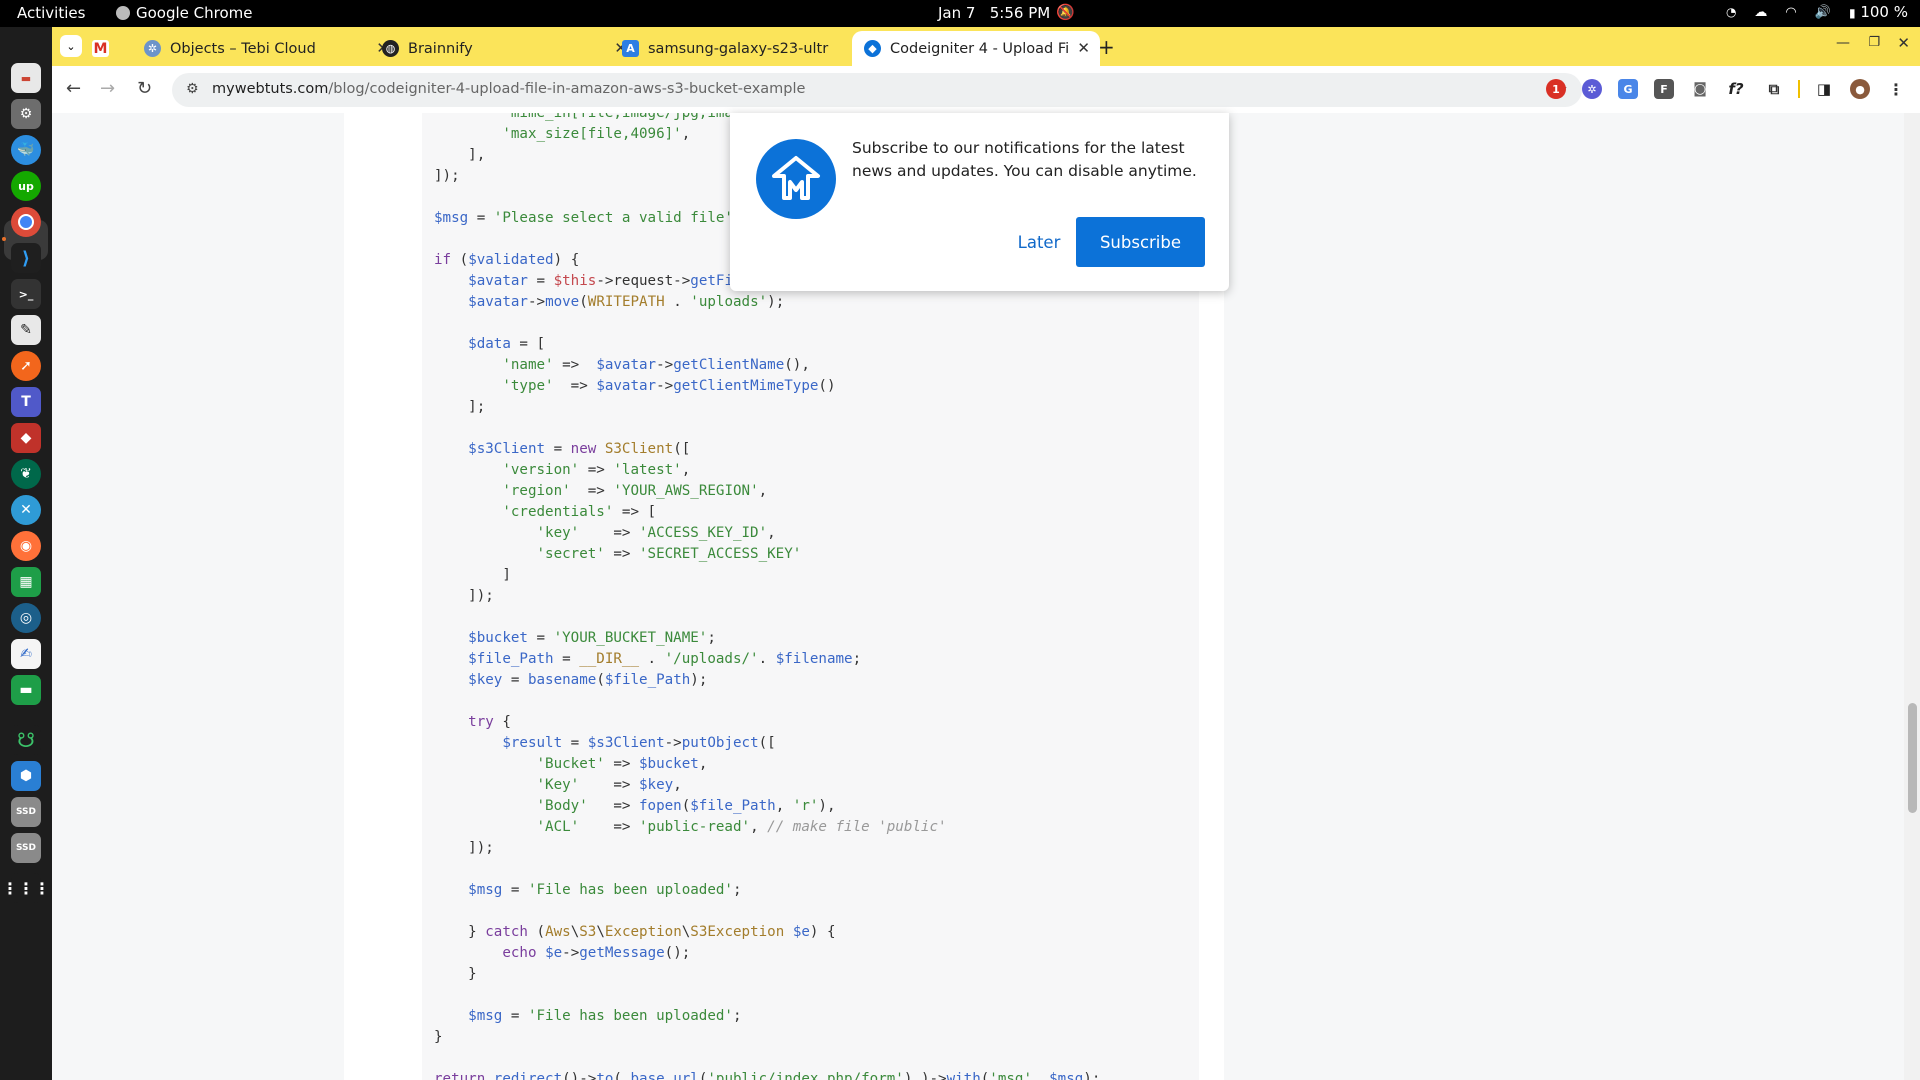 This screenshot has width=1920, height=1080. I want to click on camera-icon: ◙, so click(1700, 89).